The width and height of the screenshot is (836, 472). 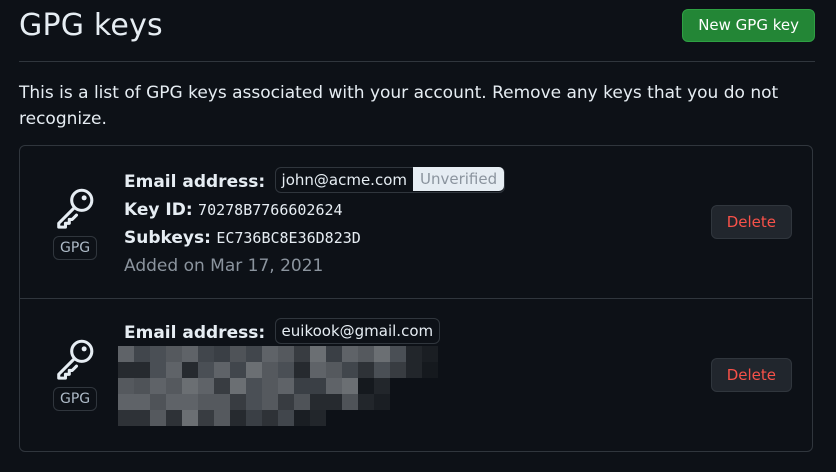 I want to click on email-line: Email address: euikook@gmail.com, so click(x=282, y=332).